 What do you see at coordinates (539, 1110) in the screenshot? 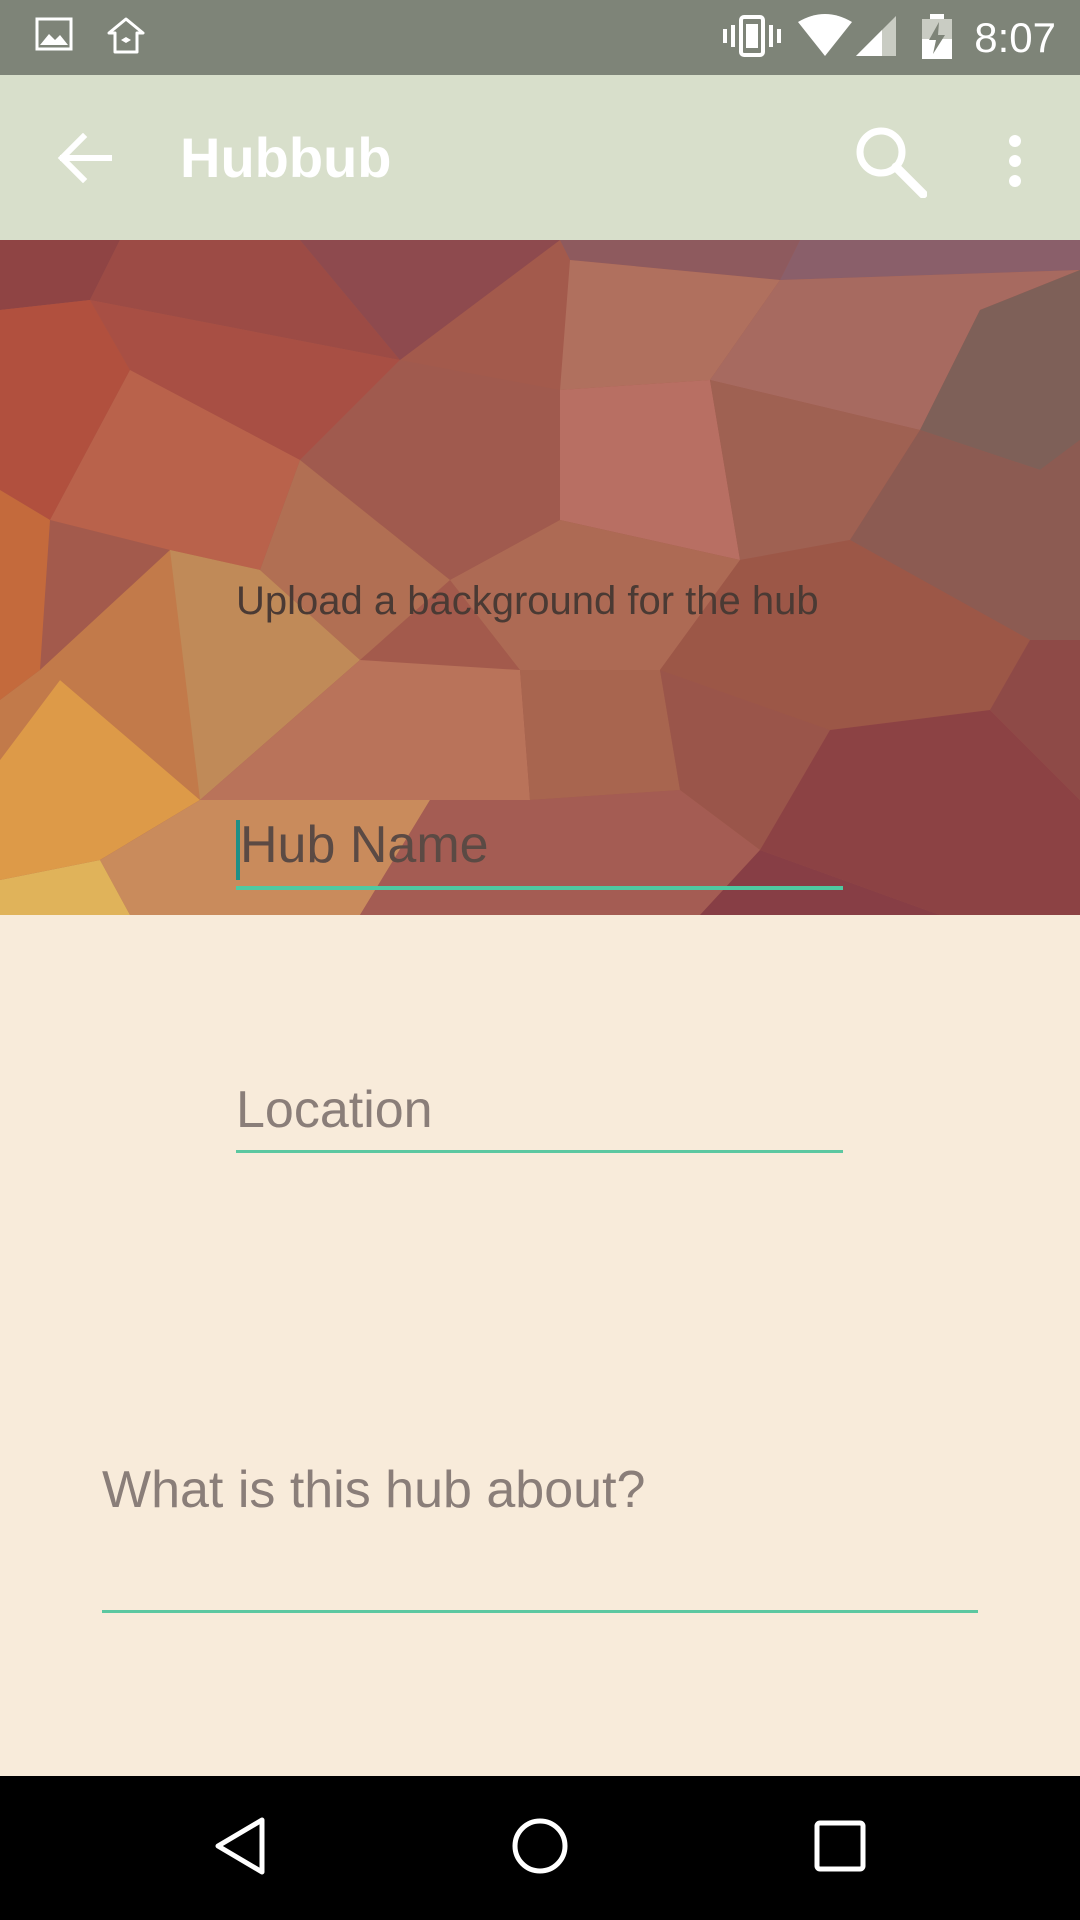
I see `location-input` at bounding box center [539, 1110].